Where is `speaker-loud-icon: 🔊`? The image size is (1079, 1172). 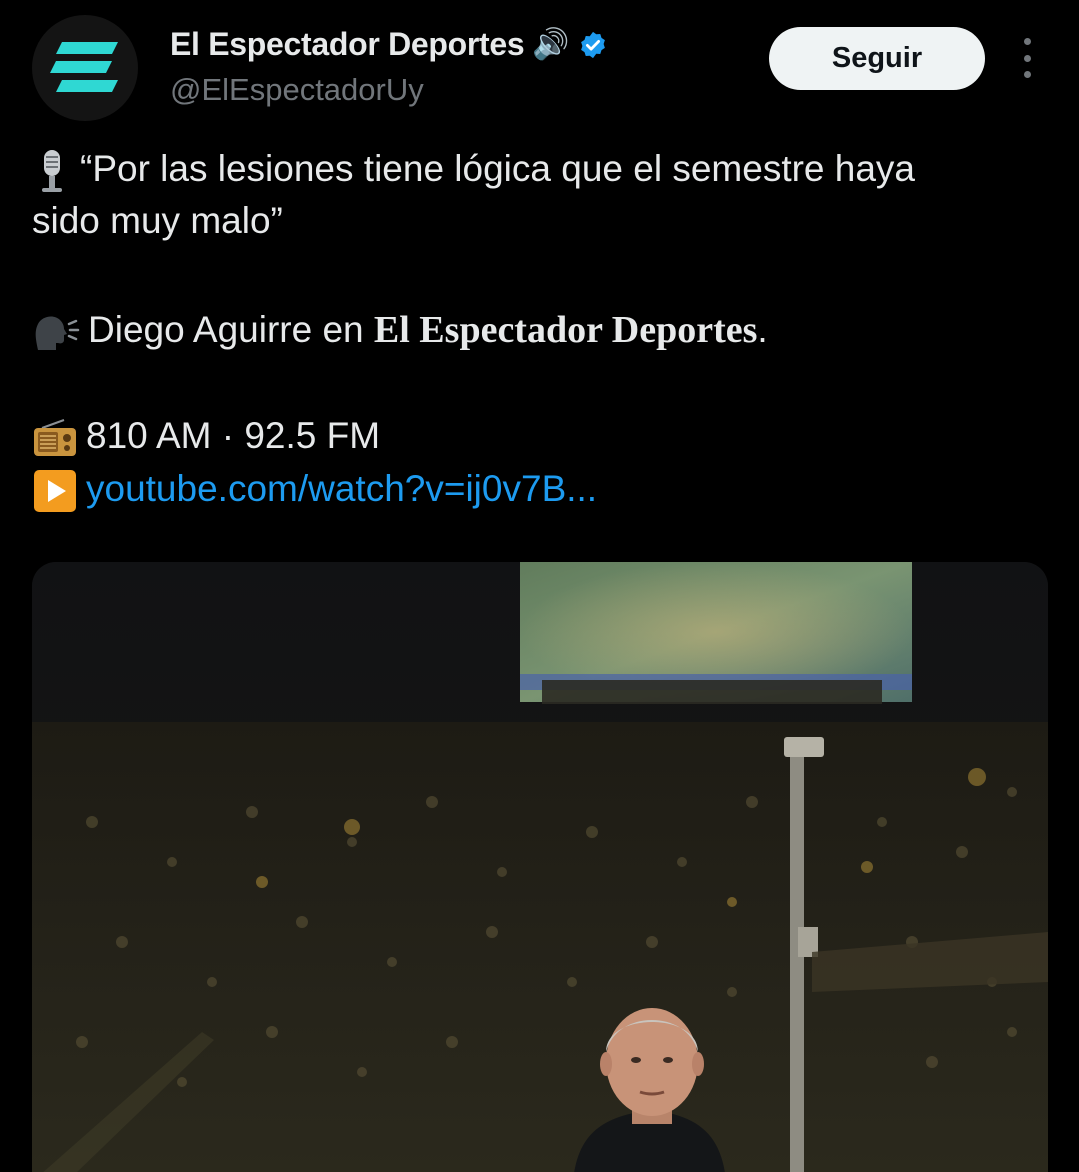 speaker-loud-icon: 🔊 is located at coordinates (551, 44).